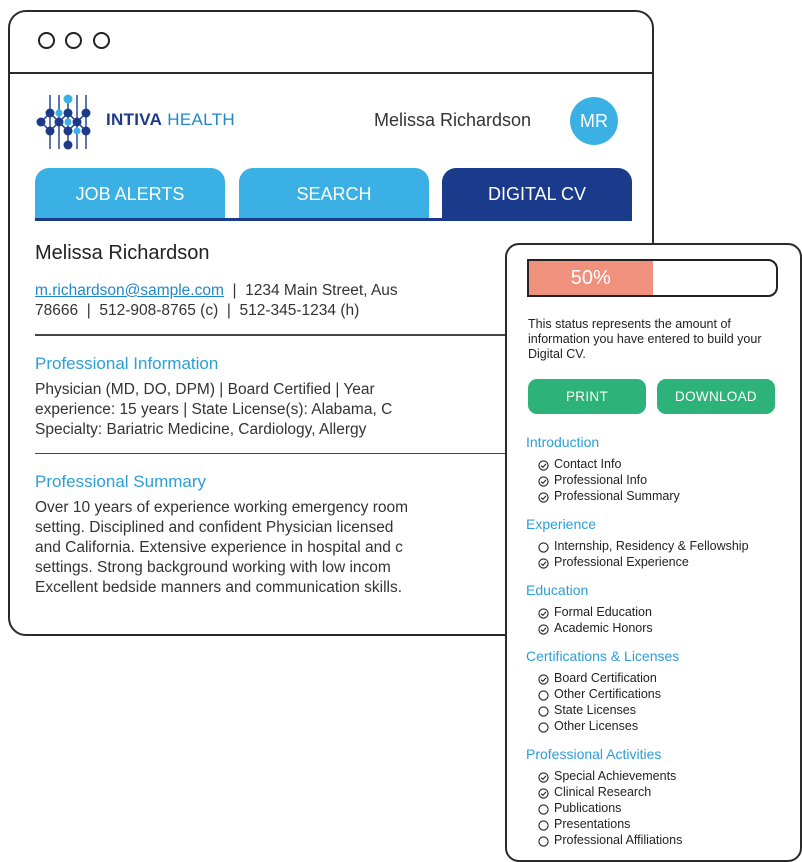 The width and height of the screenshot is (802, 862). Describe the element at coordinates (588, 808) in the screenshot. I see `item-label: Publications` at that location.